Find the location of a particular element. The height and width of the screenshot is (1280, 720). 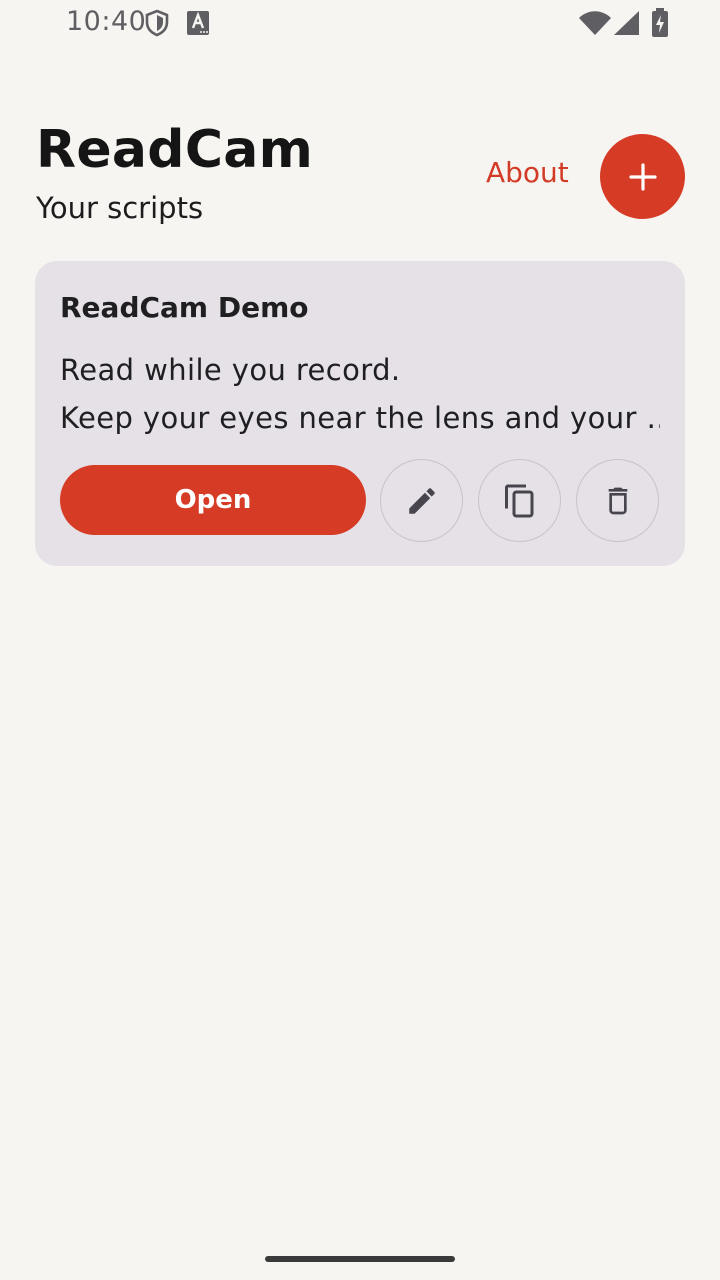

copy-icon is located at coordinates (518, 500).